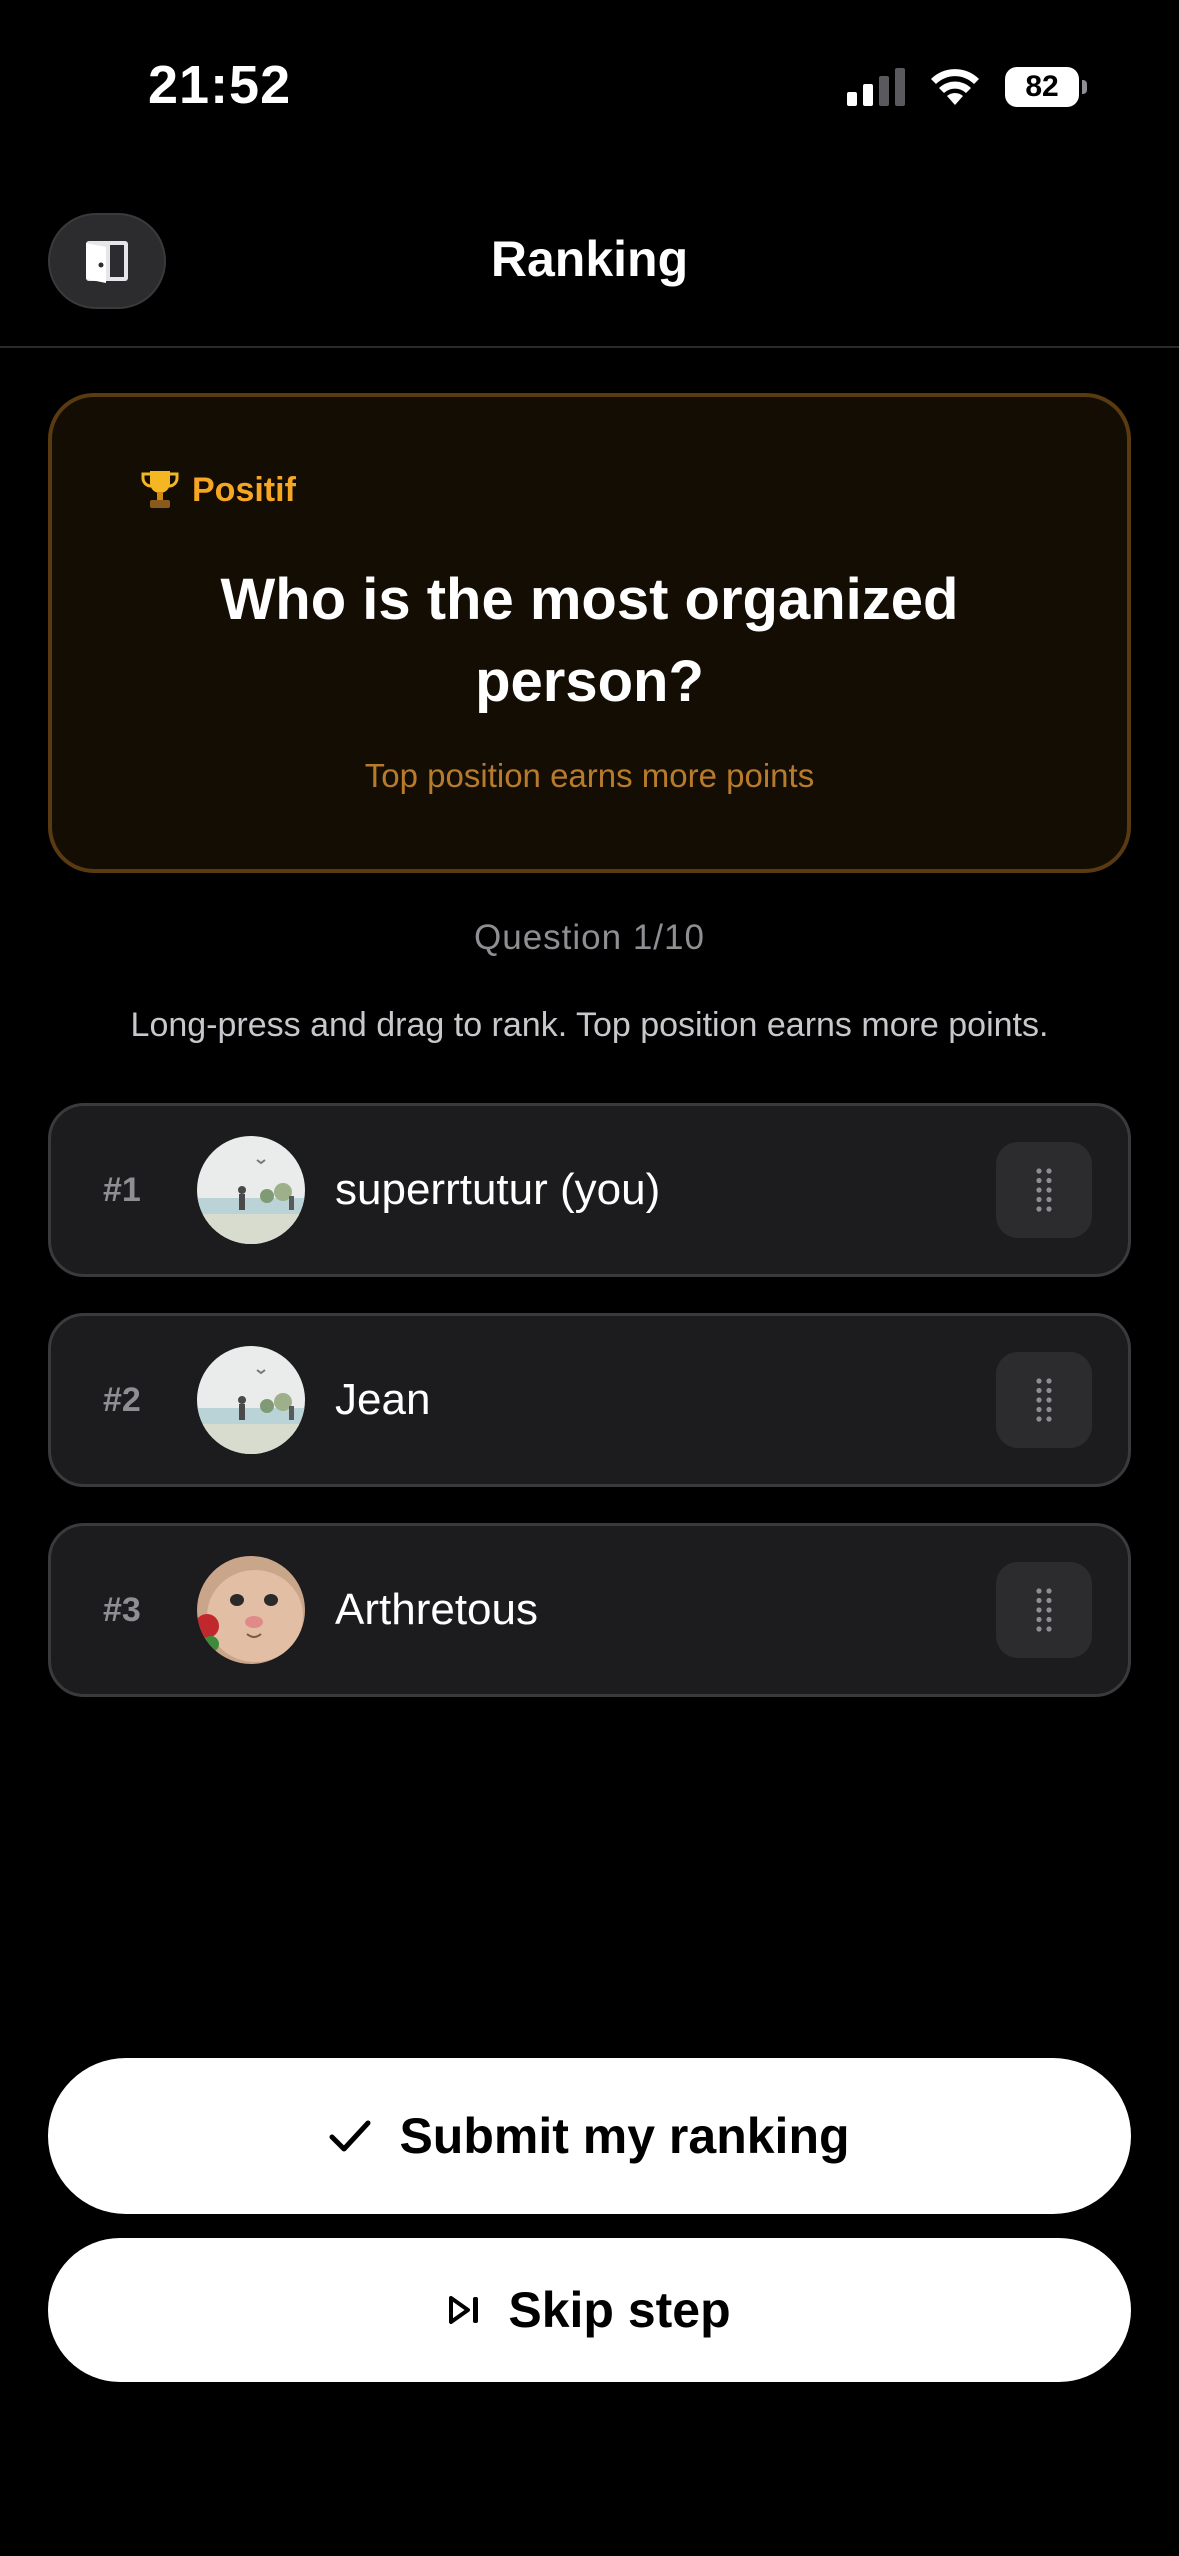  Describe the element at coordinates (498, 1189) in the screenshot. I see `player-name: superrtutur (you)` at that location.